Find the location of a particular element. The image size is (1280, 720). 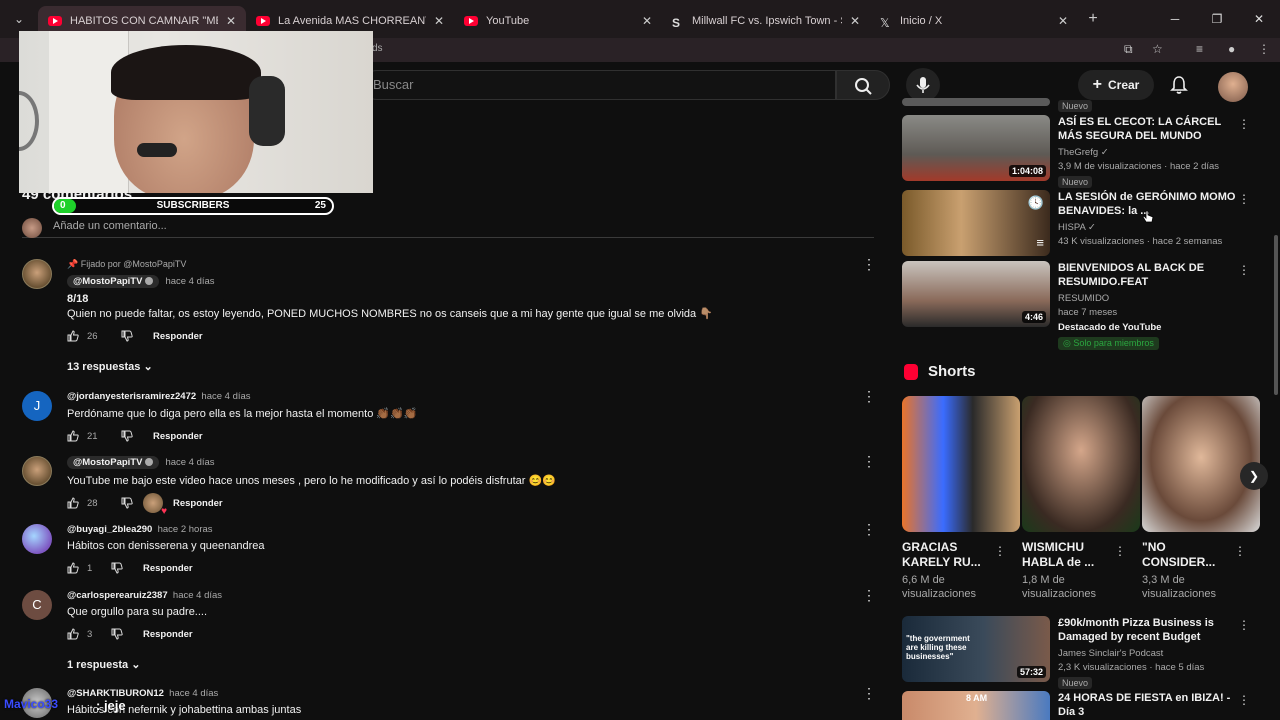

profile-icon: ● is located at coordinates (1231, 49).